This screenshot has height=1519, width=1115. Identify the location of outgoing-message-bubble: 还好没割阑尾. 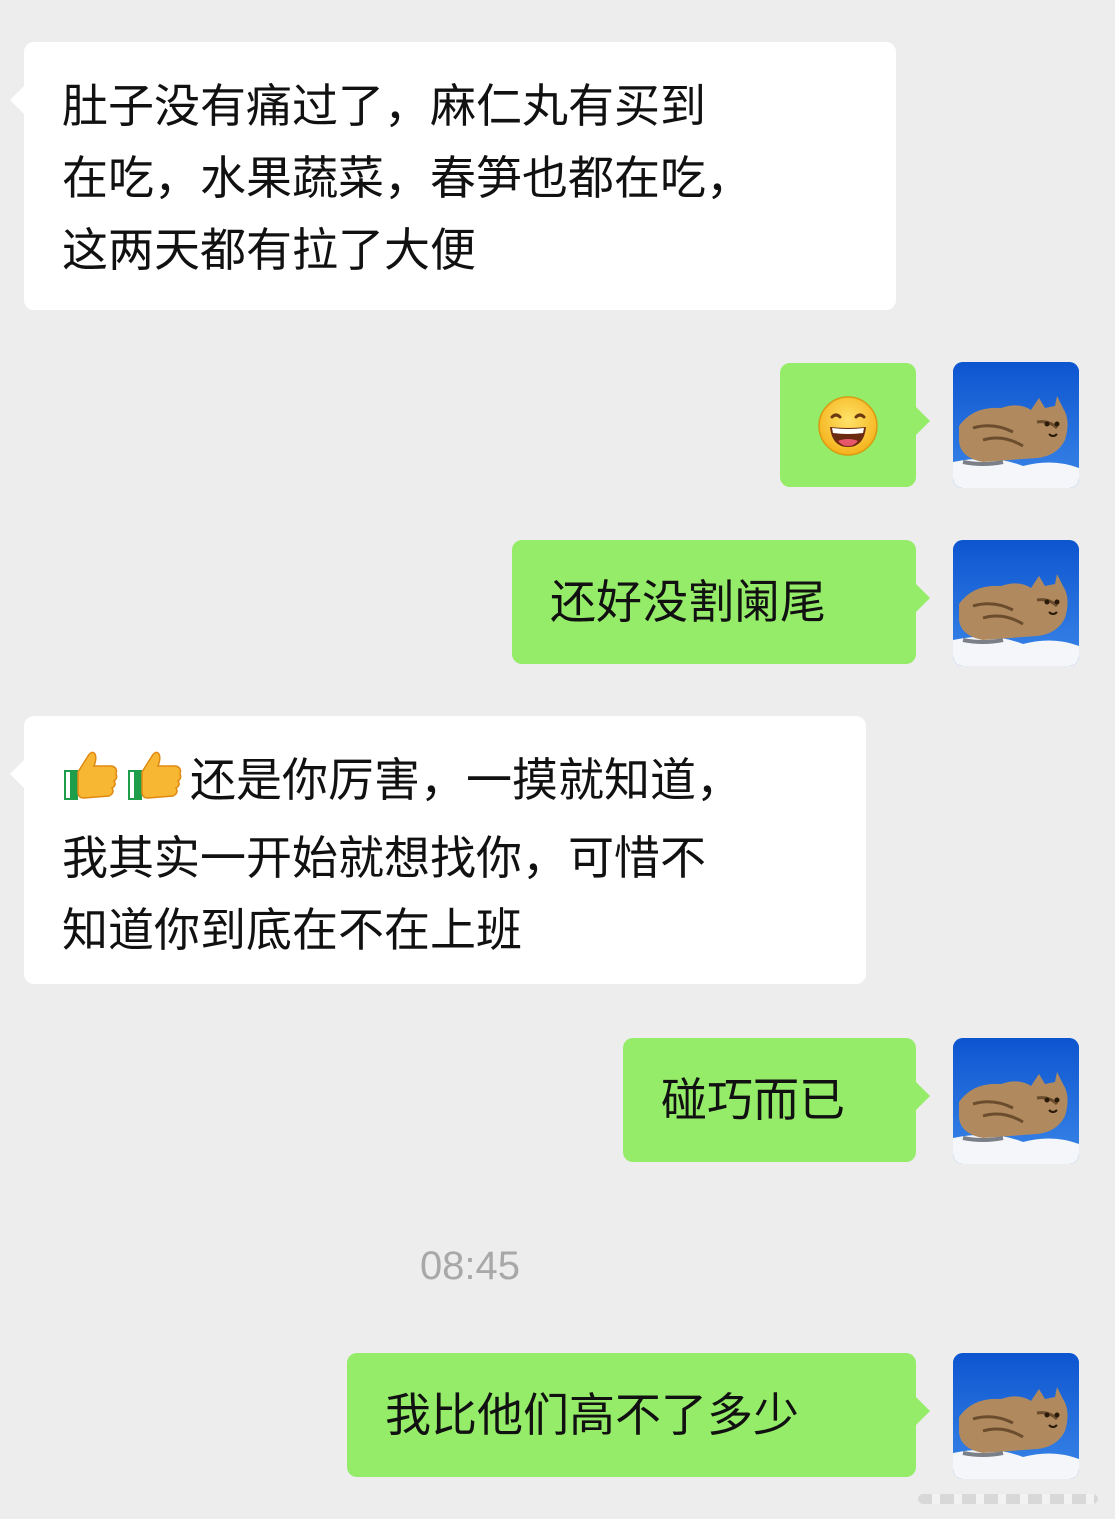
(721, 602).